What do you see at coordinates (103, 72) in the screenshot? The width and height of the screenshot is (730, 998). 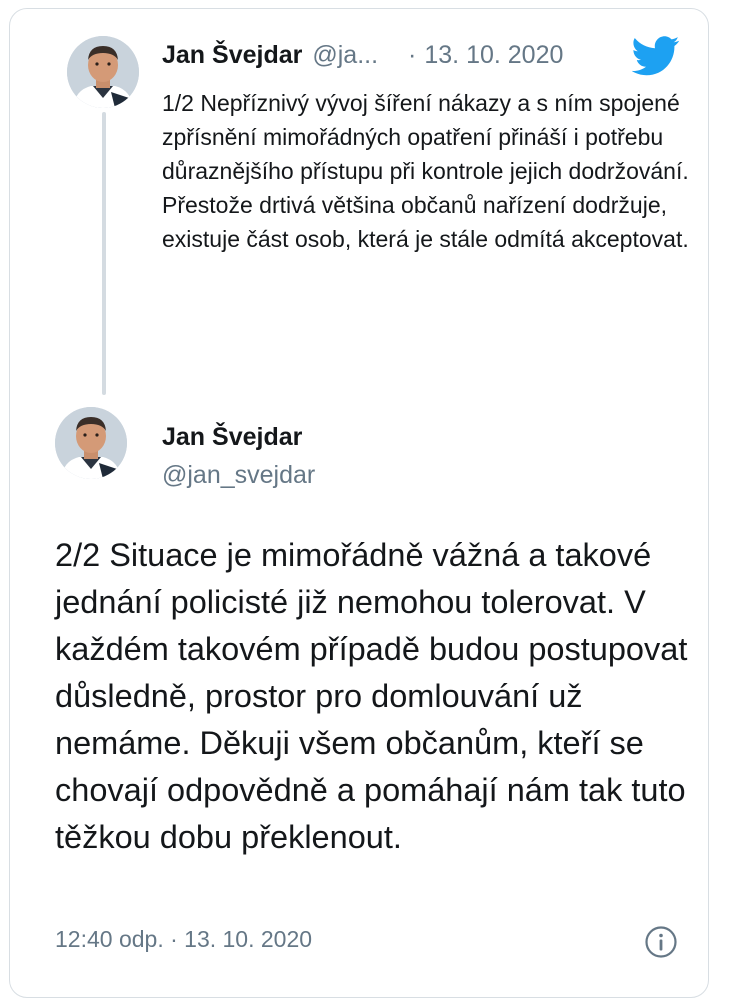 I see `parent-author-avatar` at bounding box center [103, 72].